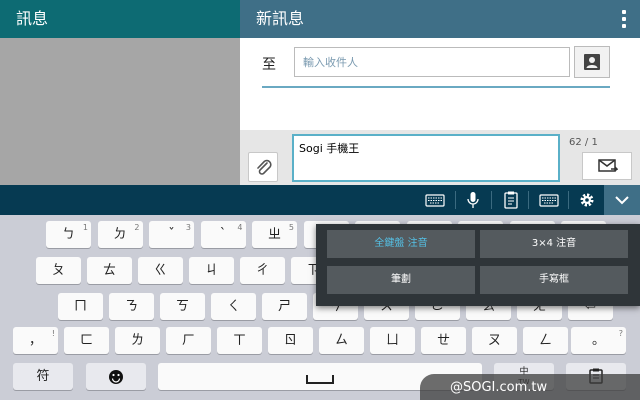  I want to click on hide-keyboard-button, so click(622, 200).